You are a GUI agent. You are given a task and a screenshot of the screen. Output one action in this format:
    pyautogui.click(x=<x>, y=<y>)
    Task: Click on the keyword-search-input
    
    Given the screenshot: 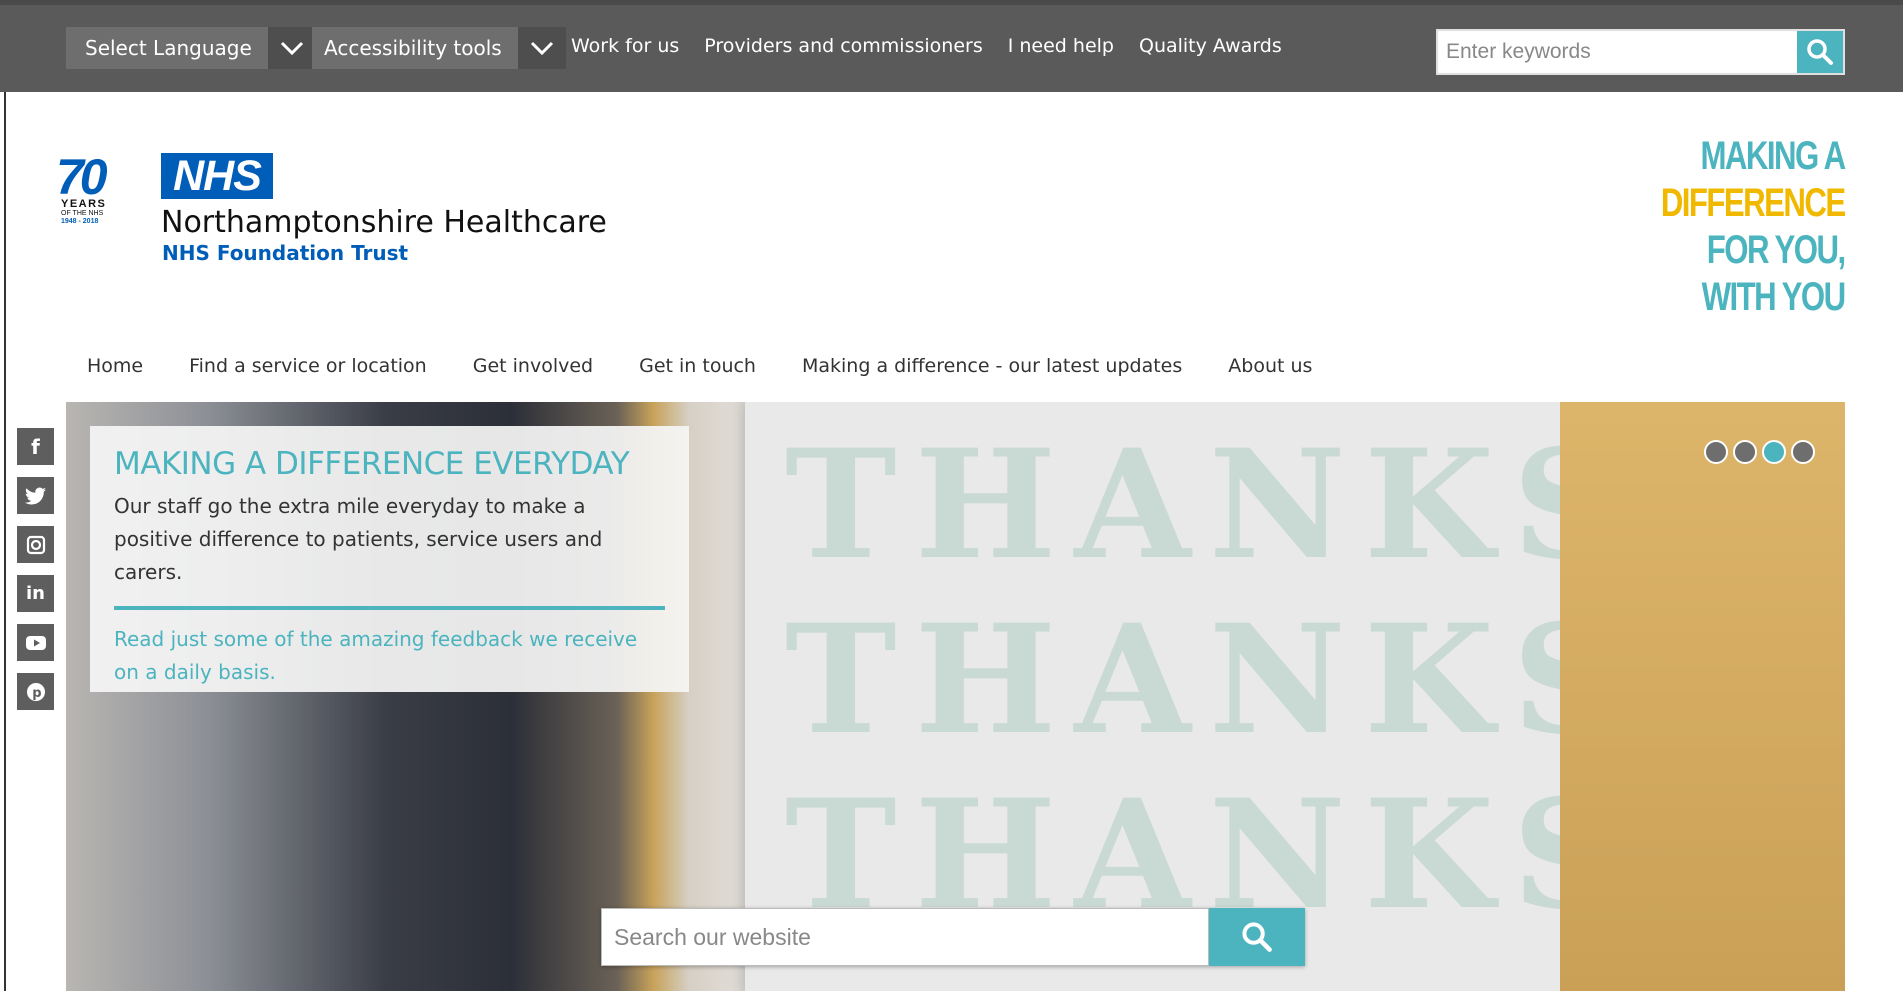 What is the action you would take?
    pyautogui.click(x=1617, y=52)
    